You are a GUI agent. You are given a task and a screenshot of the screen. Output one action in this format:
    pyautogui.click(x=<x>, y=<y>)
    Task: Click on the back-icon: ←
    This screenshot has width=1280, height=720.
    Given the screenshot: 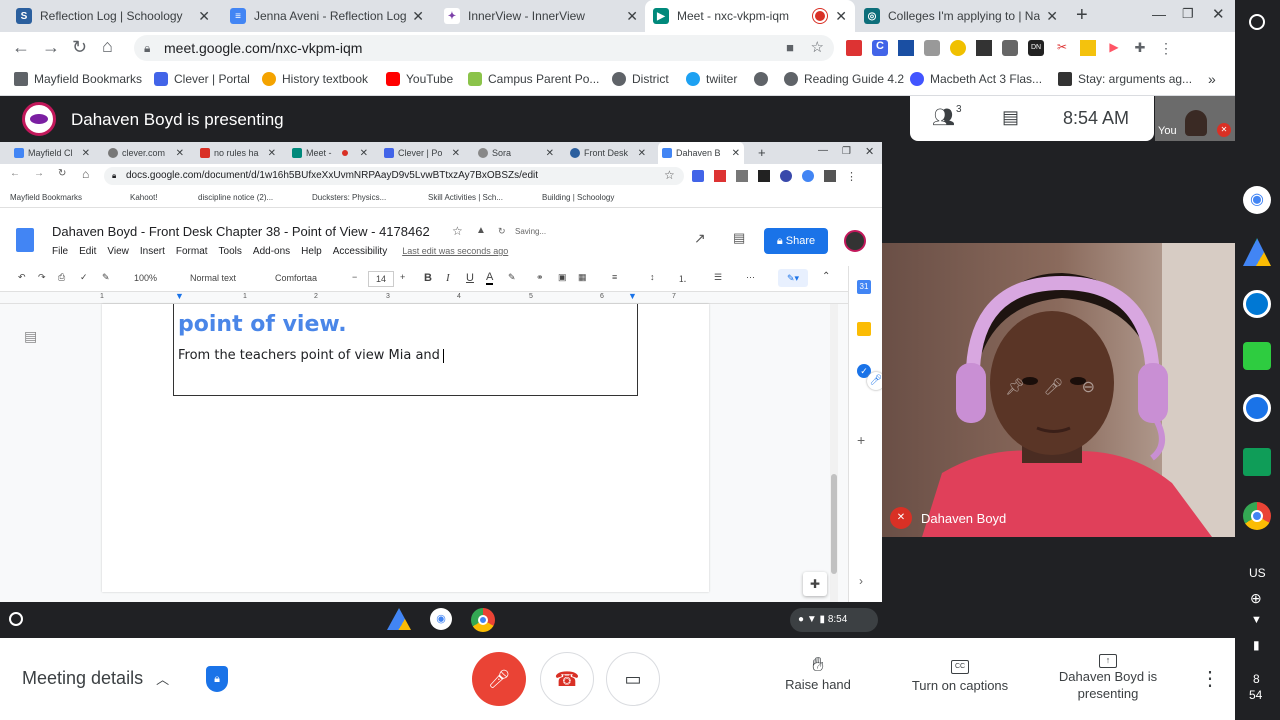 What is the action you would take?
    pyautogui.click(x=21, y=47)
    